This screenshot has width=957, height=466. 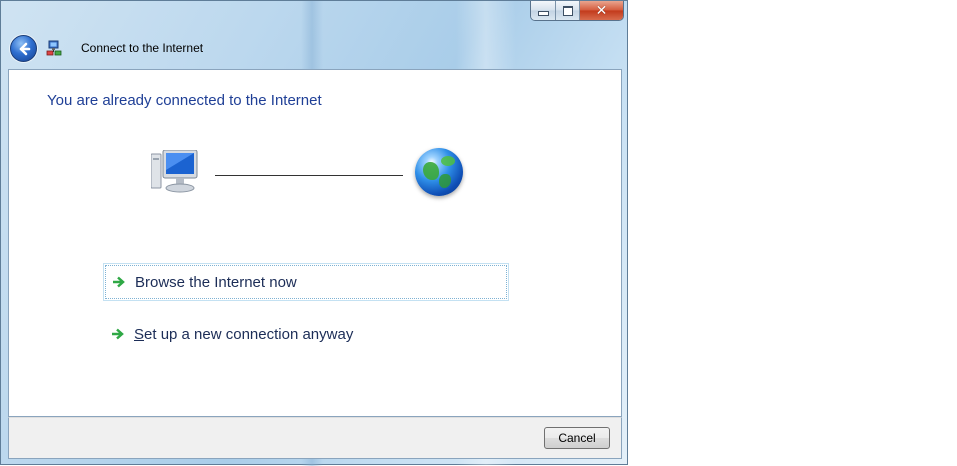 I want to click on browse-internet-link: Browse the Internet now, so click(x=306, y=282).